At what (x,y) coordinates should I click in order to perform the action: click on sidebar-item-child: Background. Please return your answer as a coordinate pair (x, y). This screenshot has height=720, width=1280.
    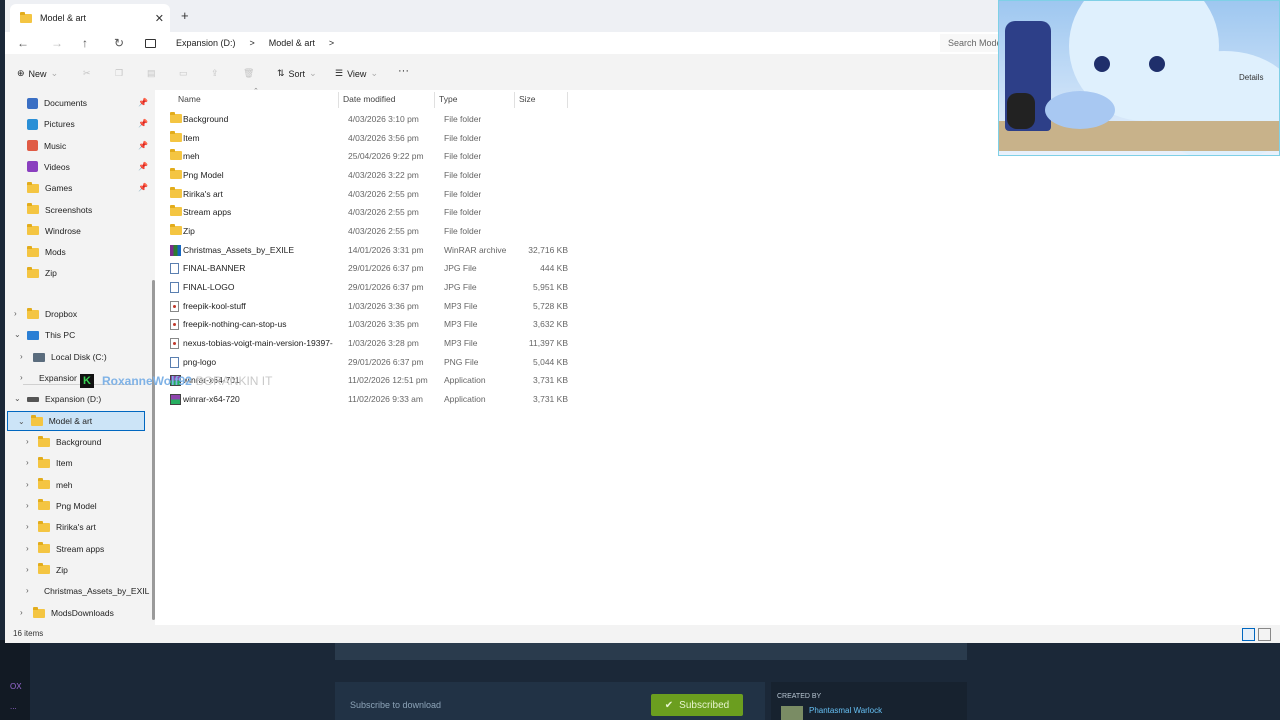
    Looking at the image, I should click on (94, 442).